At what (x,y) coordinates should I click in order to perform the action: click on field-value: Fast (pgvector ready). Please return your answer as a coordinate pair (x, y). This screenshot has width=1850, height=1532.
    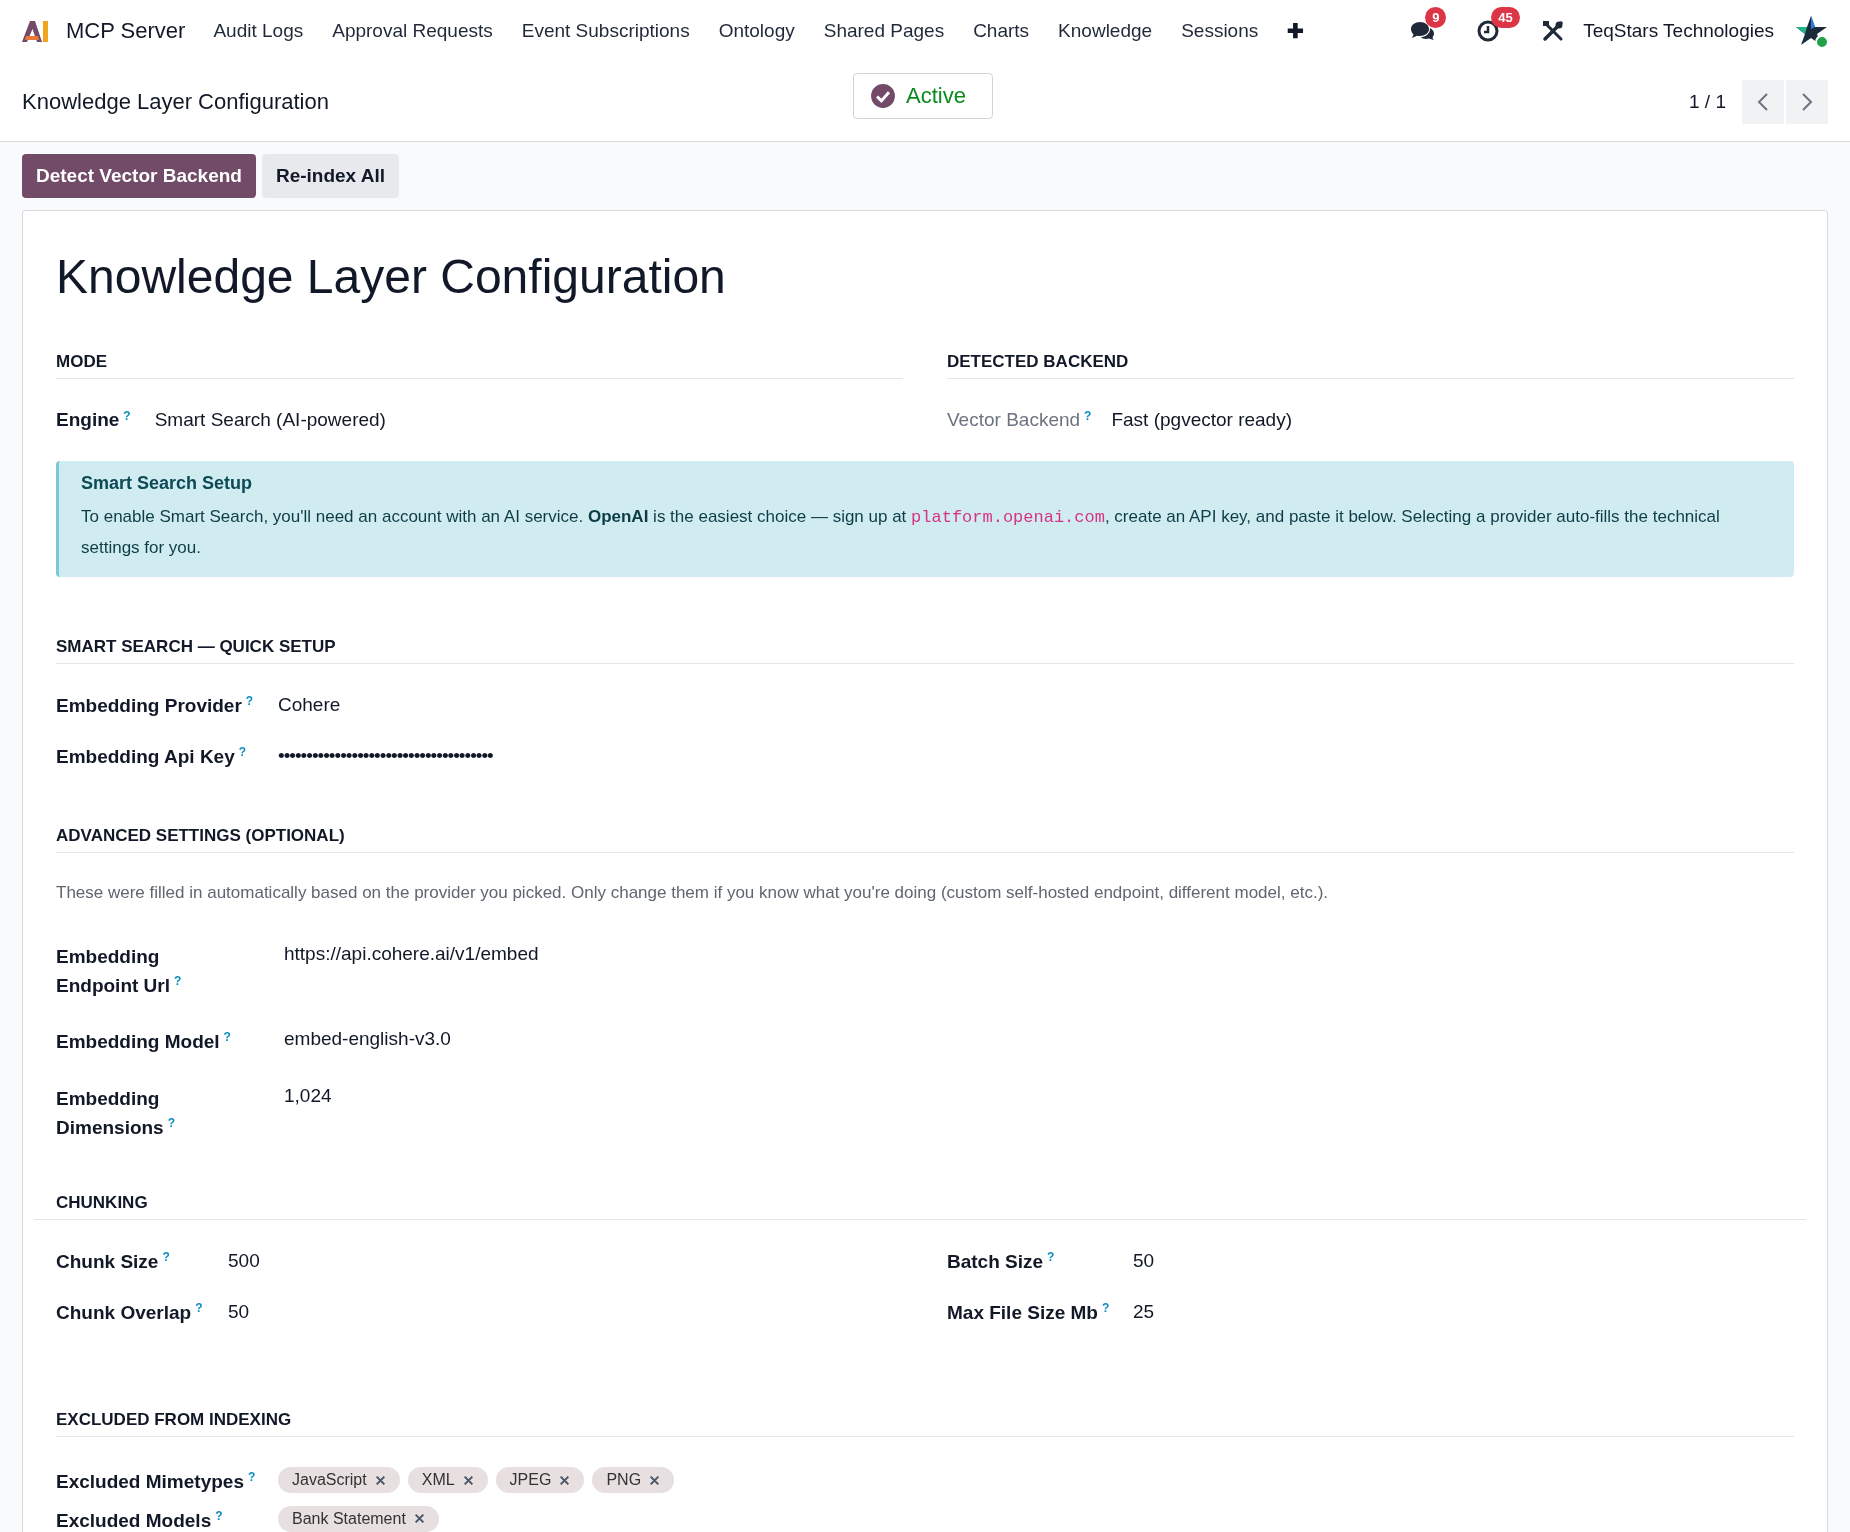
    Looking at the image, I should click on (1201, 420).